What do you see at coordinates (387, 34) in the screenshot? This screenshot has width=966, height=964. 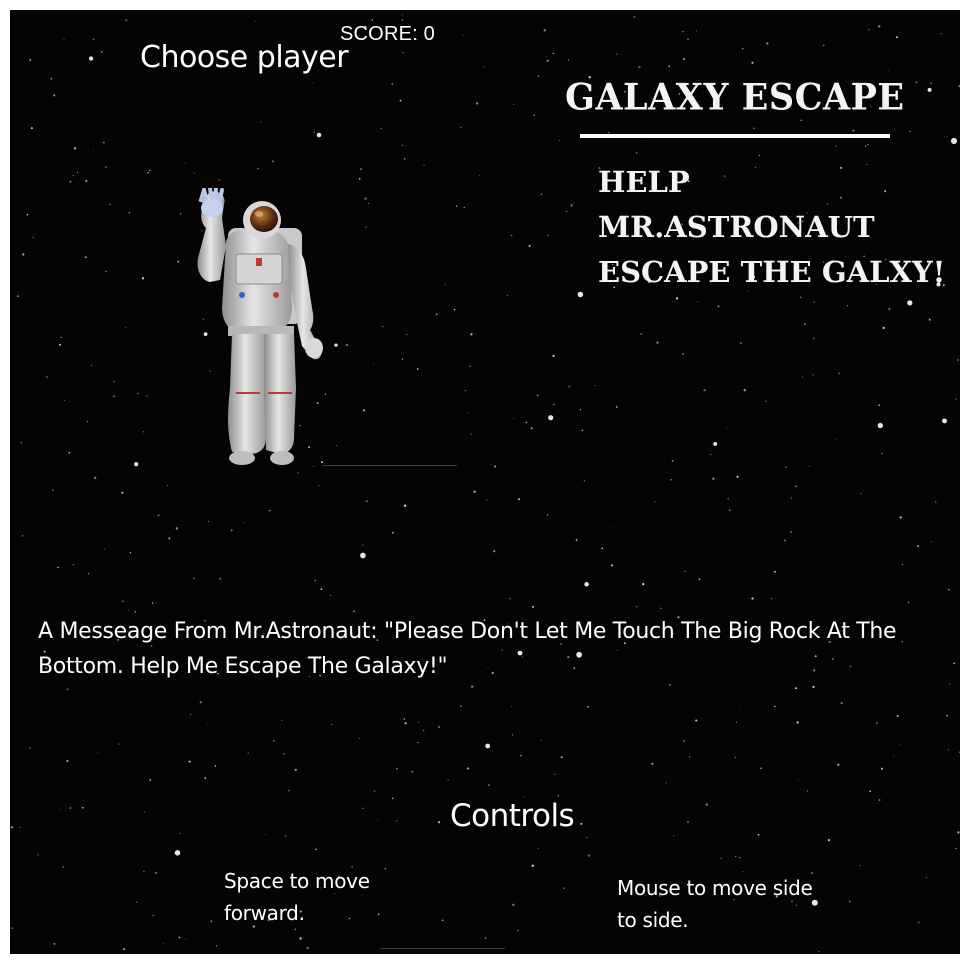 I see `score-display: SCORE: 0` at bounding box center [387, 34].